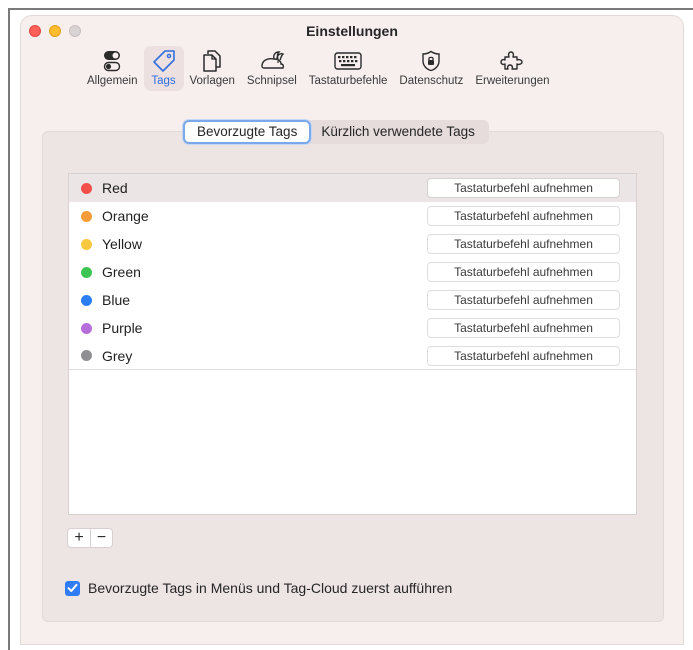 The height and width of the screenshot is (650, 693). I want to click on keyboard-icon, so click(348, 61).